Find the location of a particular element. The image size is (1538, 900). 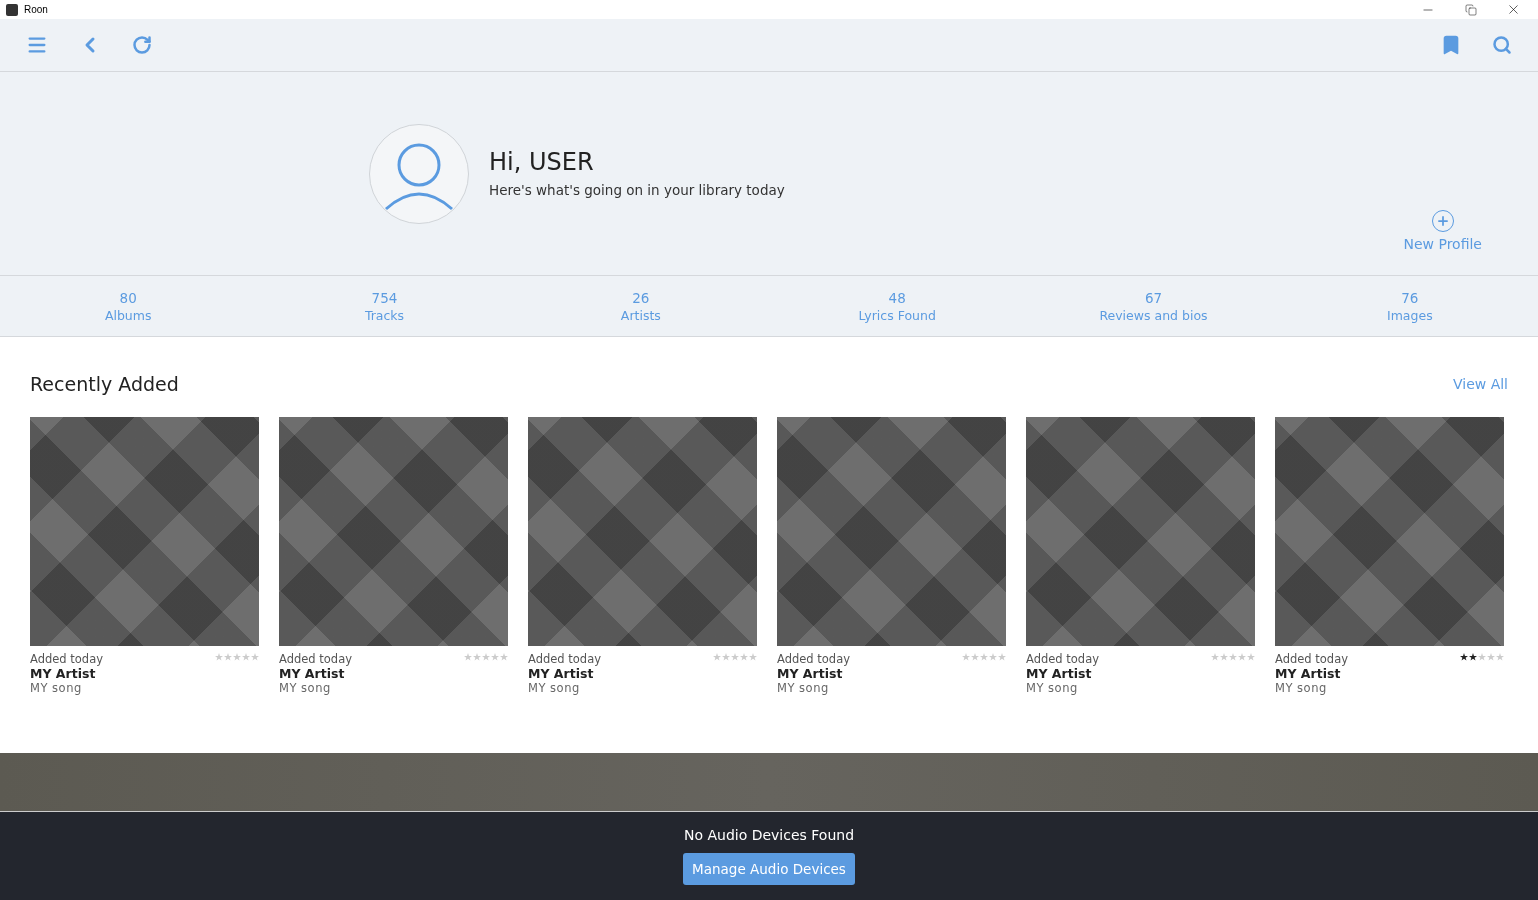

stat-link: 80 Albums is located at coordinates (128, 306).